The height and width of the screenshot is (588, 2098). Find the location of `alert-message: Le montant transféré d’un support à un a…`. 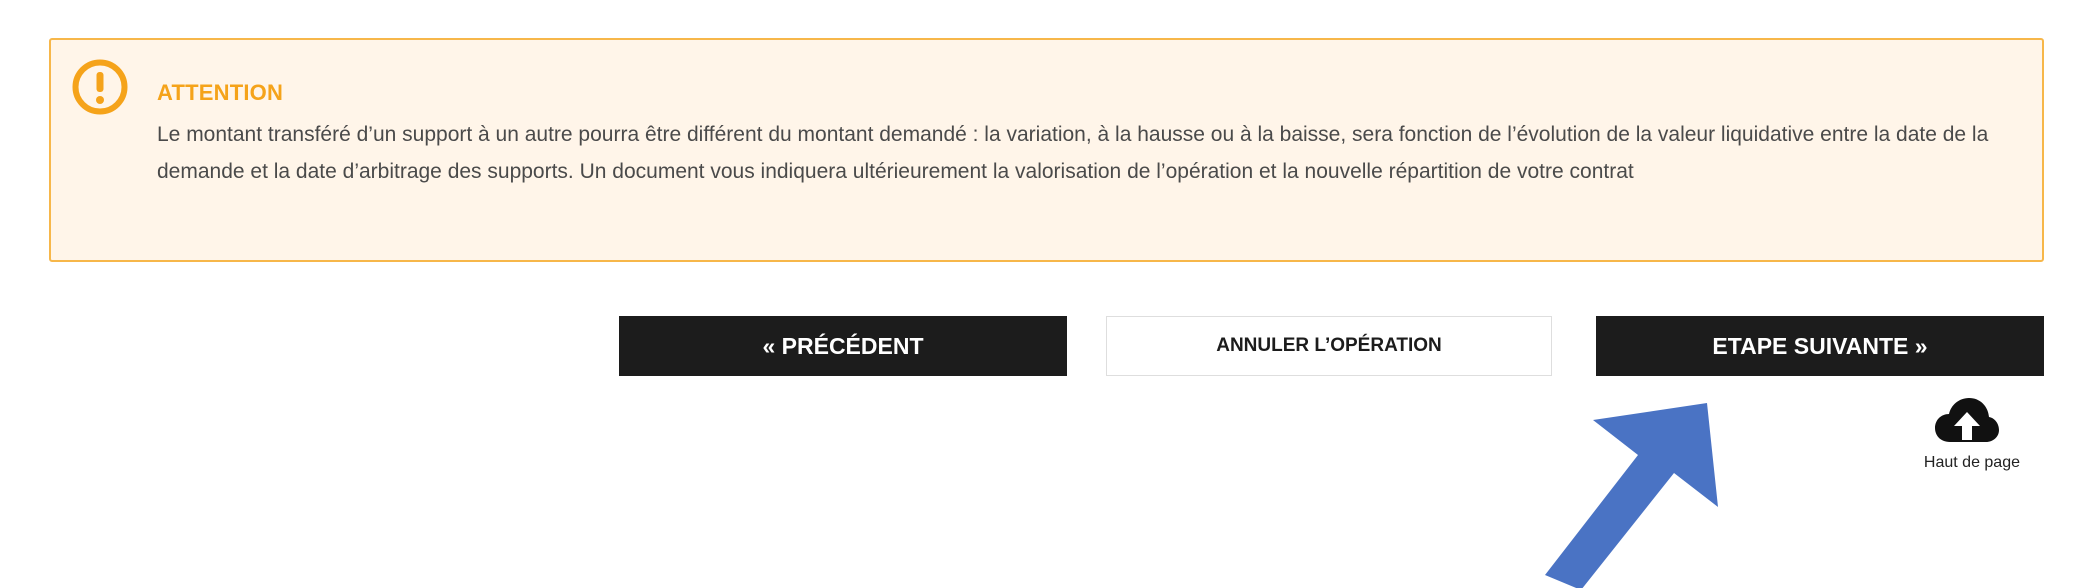

alert-message: Le montant transféré d’un support à un a… is located at coordinates (1073, 153).